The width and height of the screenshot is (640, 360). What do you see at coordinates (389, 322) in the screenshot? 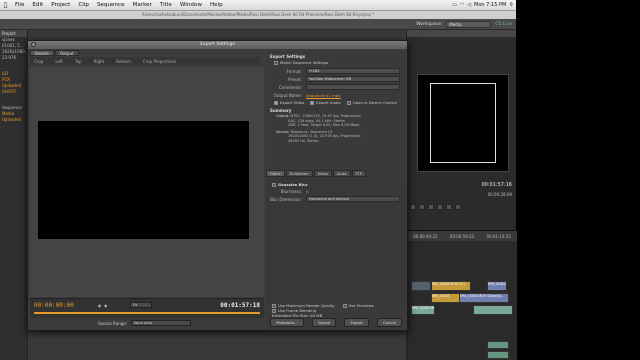
I see `cancel-button: Cancel` at bounding box center [389, 322].